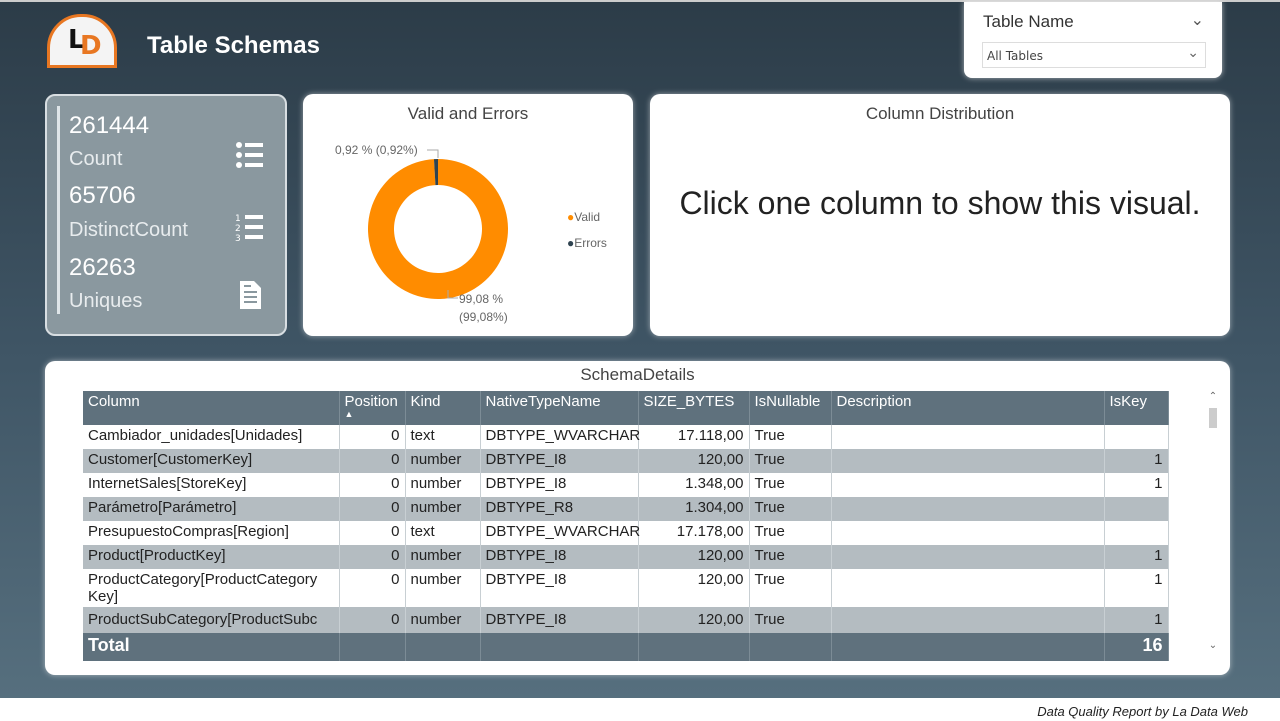 This screenshot has width=1280, height=721. What do you see at coordinates (968, 408) in the screenshot?
I see `column-header-description: Description` at bounding box center [968, 408].